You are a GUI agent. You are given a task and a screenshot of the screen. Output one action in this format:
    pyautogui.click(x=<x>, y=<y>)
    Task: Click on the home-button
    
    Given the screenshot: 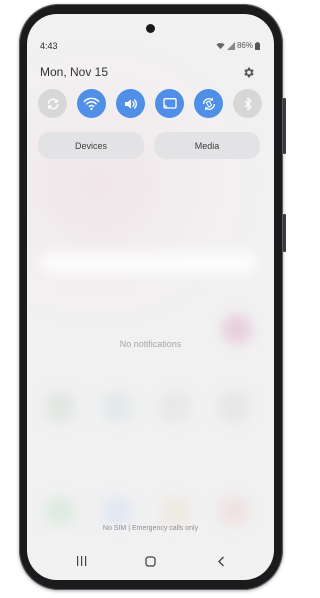 What is the action you would take?
    pyautogui.click(x=150, y=561)
    